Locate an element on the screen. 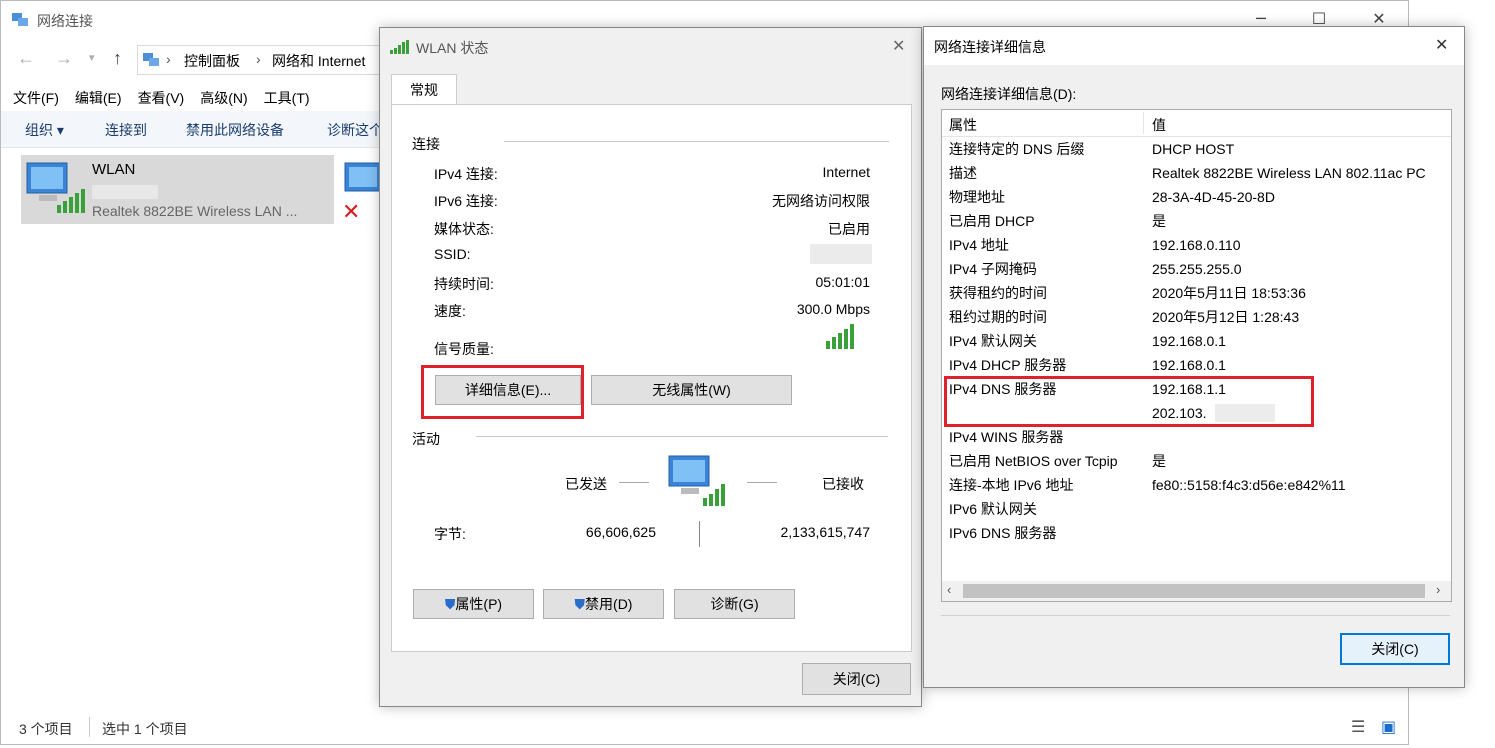 The height and width of the screenshot is (748, 1495). tab-general: 常规 is located at coordinates (424, 89).